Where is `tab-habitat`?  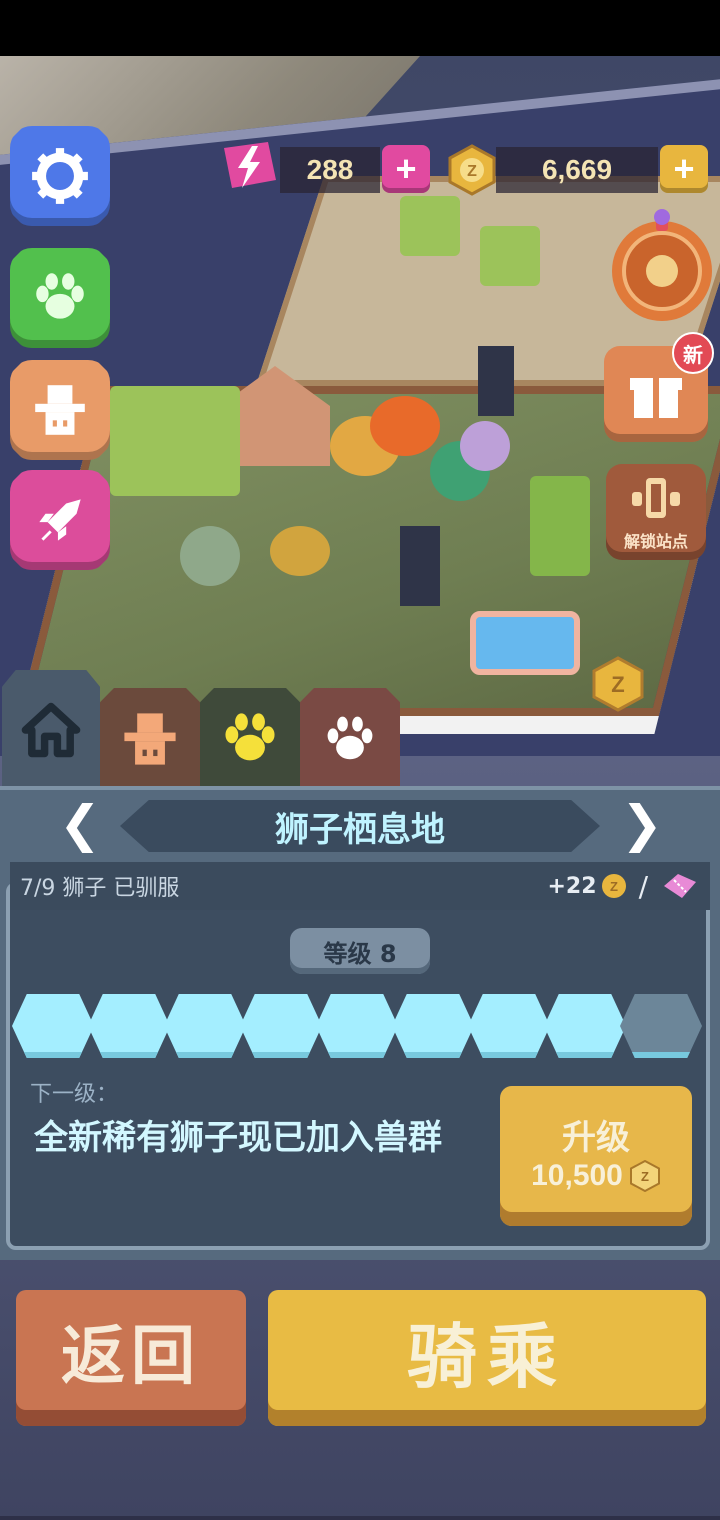 tab-habitat is located at coordinates (51, 730).